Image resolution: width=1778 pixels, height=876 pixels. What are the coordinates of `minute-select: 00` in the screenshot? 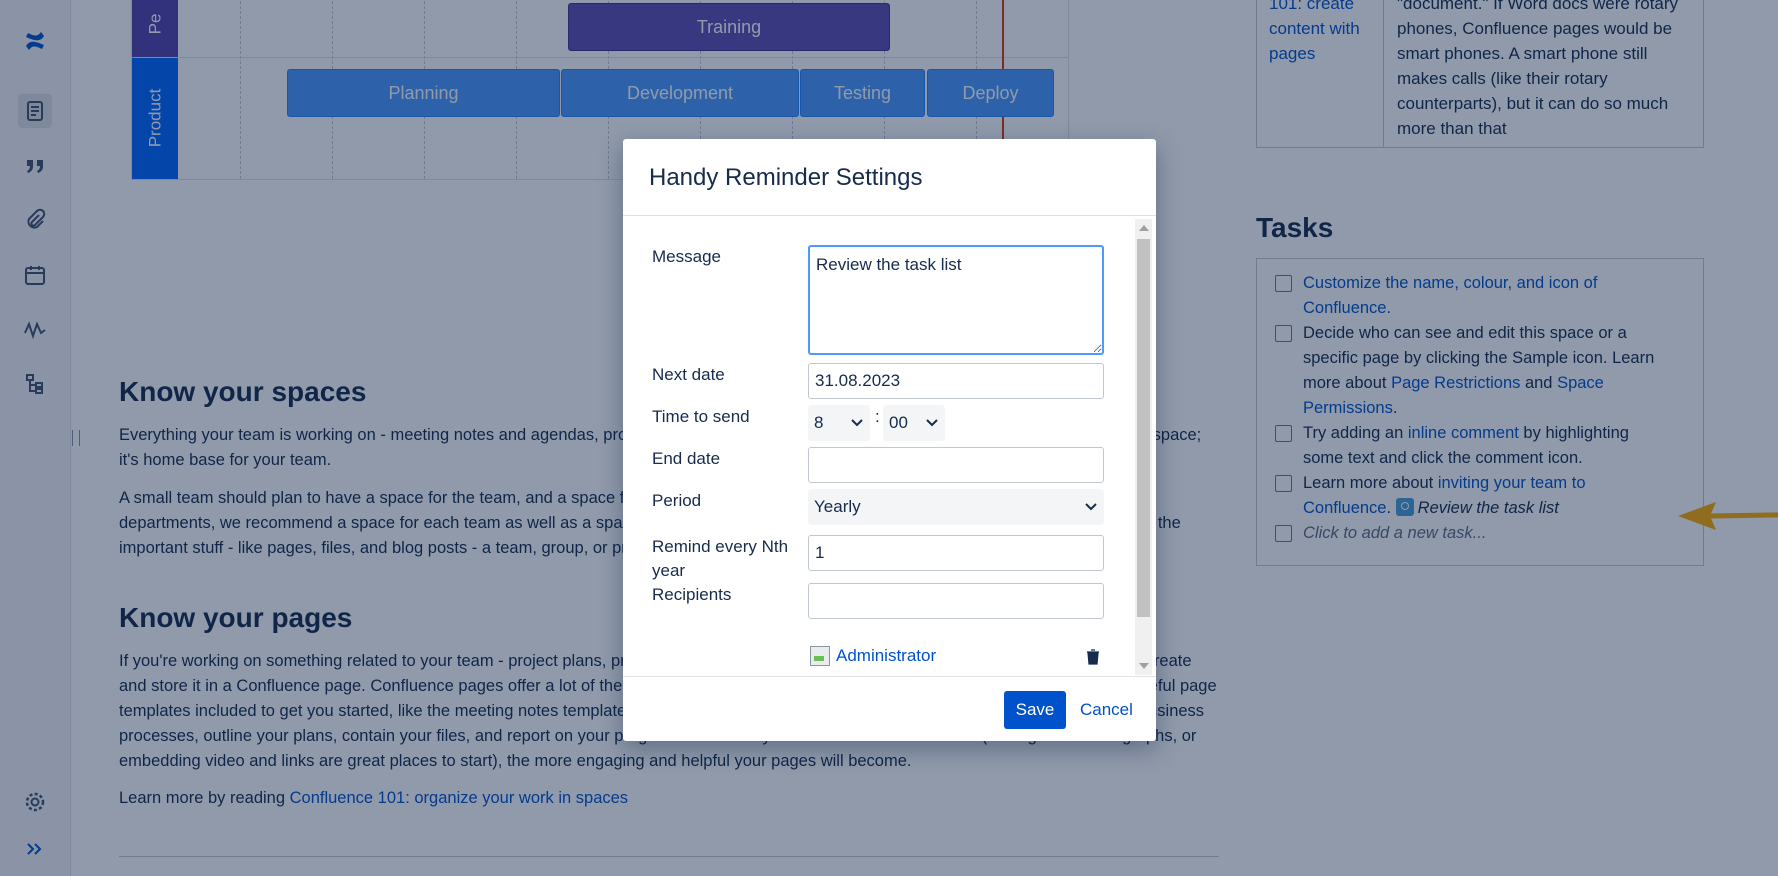 It's located at (914, 423).